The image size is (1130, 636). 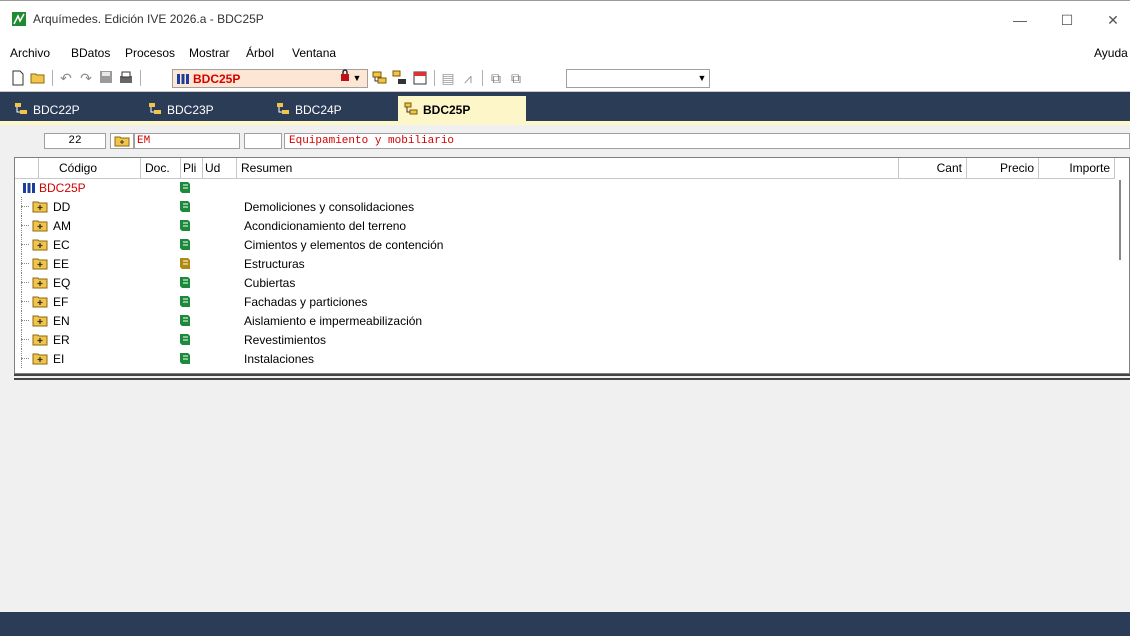 What do you see at coordinates (380, 78) in the screenshot?
I see `add-chapter-icon` at bounding box center [380, 78].